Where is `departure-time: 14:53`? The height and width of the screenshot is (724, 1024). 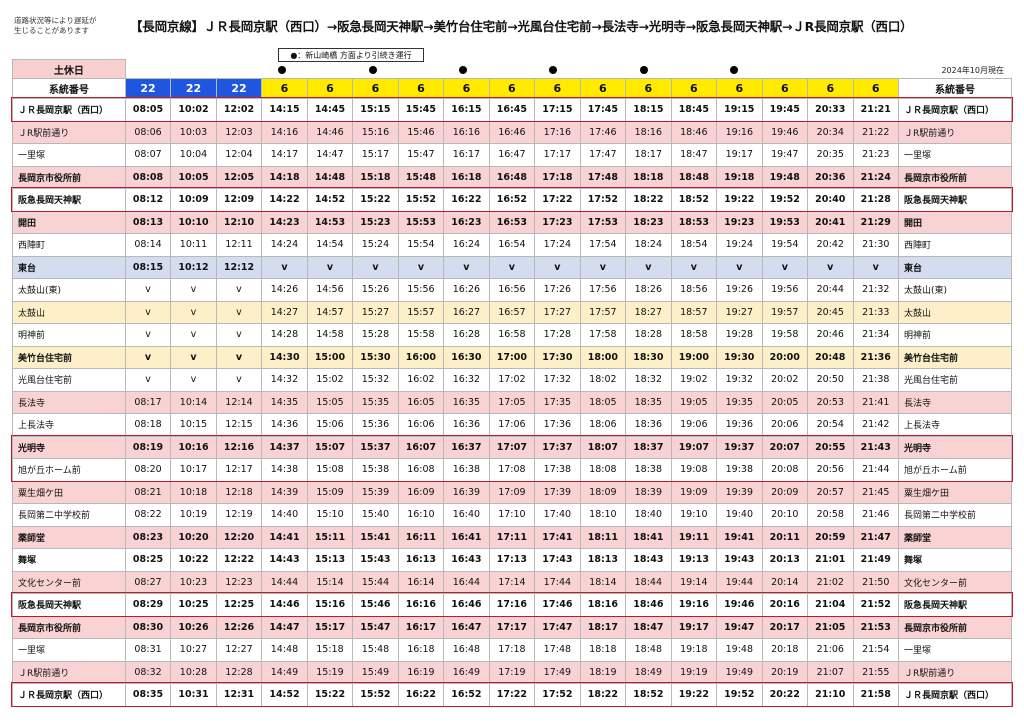
departure-time: 14:53 is located at coordinates (330, 222).